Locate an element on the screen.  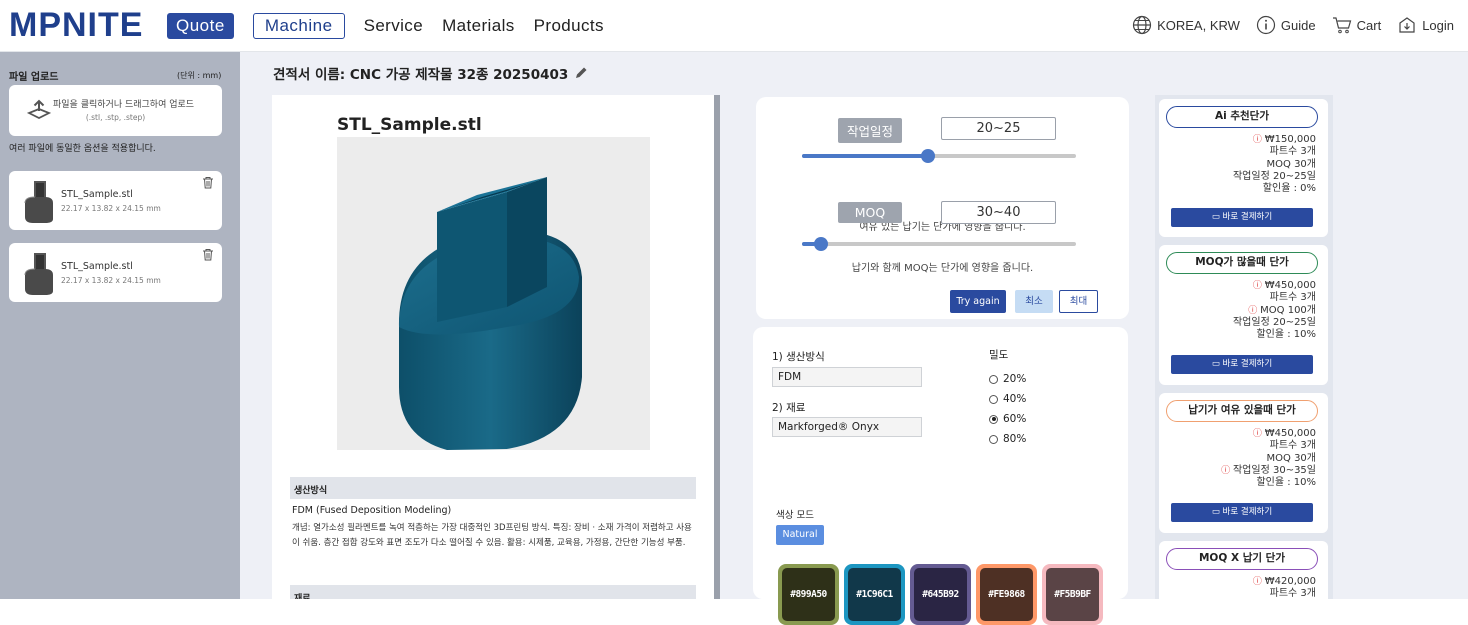
price-value: ₩150,000 is located at coordinates (1290, 139).